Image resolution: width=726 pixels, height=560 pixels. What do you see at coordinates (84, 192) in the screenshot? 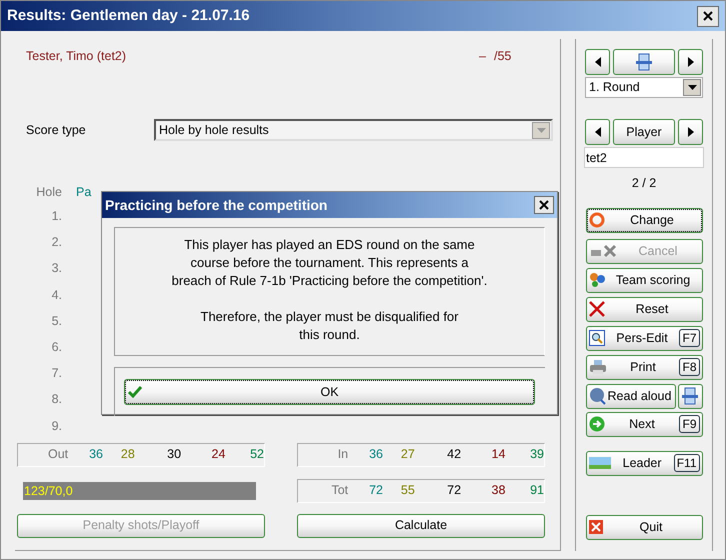
I see `par-header: Pa` at bounding box center [84, 192].